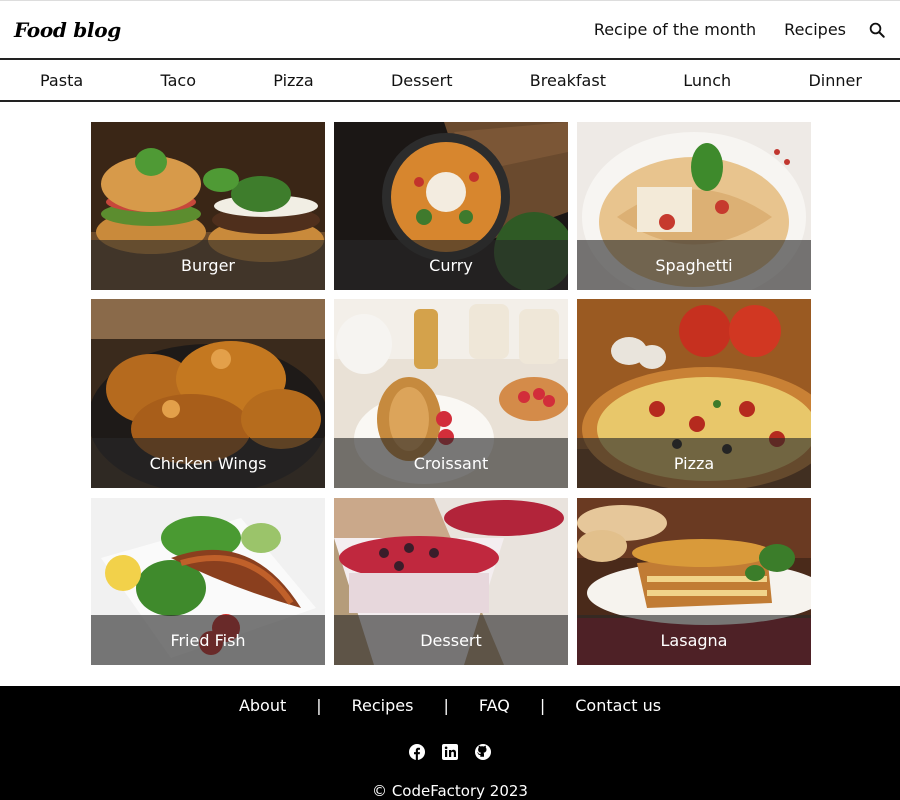  Describe the element at coordinates (417, 752) in the screenshot. I see `facebook-icon` at that location.